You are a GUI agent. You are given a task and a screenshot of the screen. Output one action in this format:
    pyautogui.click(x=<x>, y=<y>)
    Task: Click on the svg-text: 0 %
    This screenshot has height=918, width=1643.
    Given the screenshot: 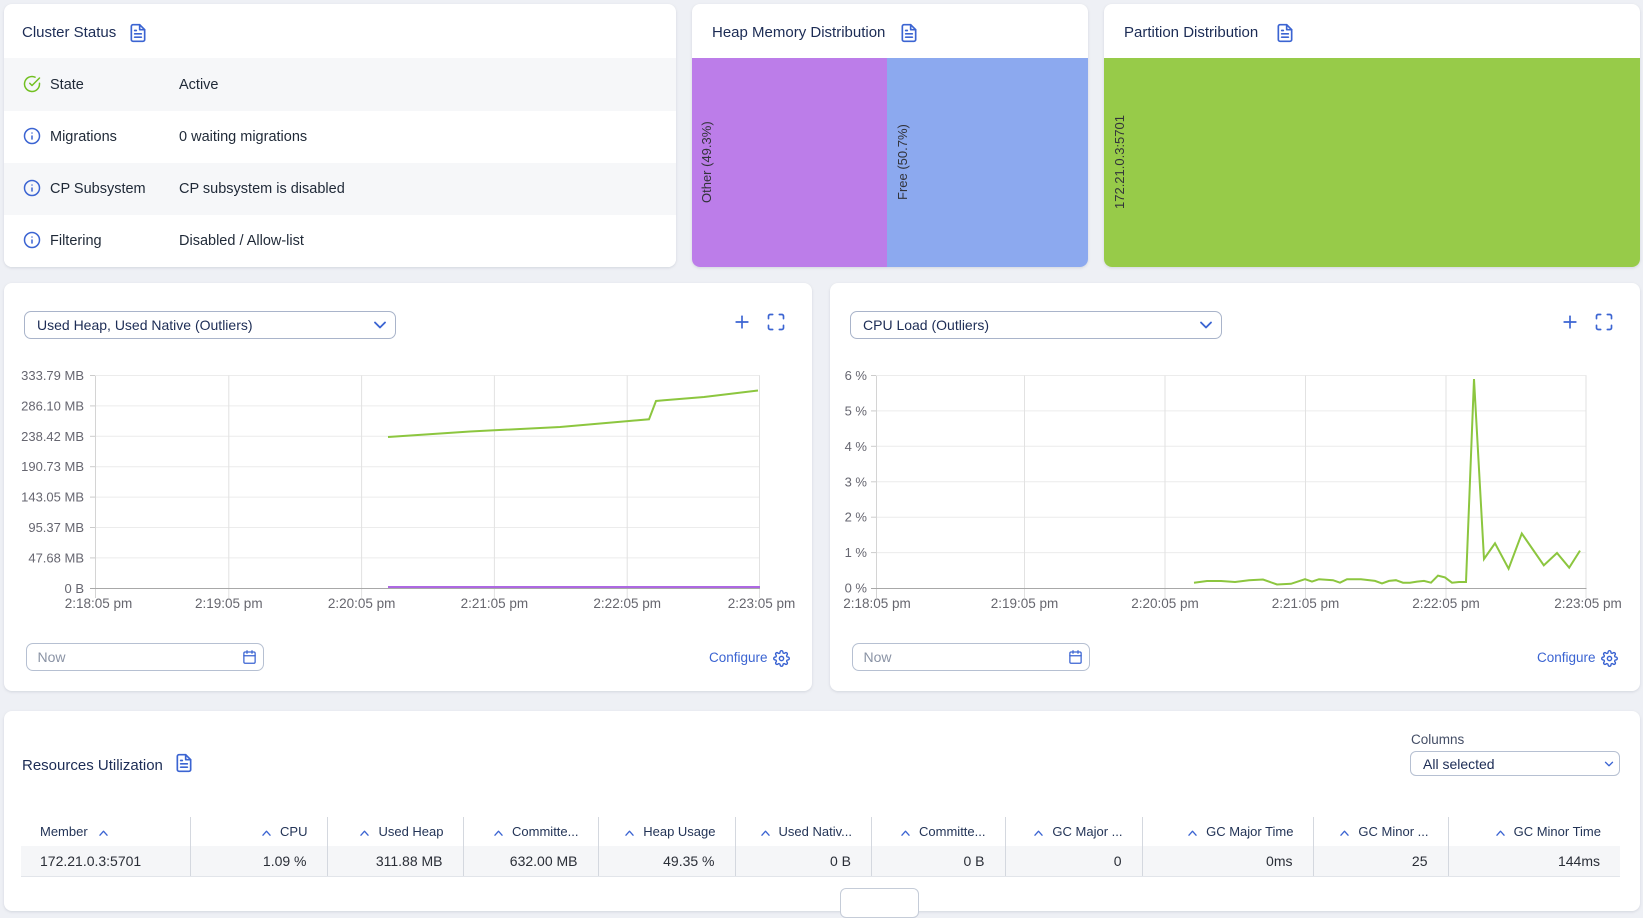 What is the action you would take?
    pyautogui.click(x=856, y=588)
    